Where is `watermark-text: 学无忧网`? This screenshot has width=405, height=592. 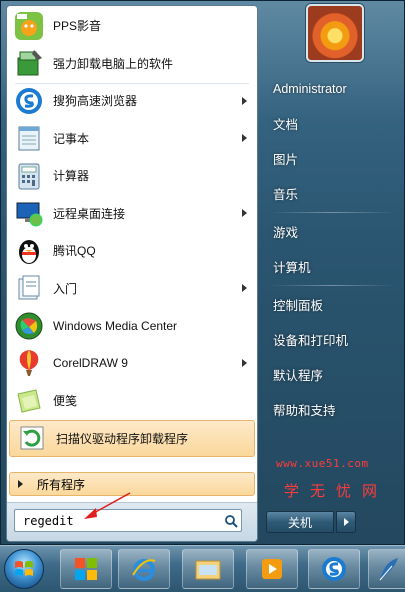 watermark-text: 学无忧网 is located at coordinates (336, 491).